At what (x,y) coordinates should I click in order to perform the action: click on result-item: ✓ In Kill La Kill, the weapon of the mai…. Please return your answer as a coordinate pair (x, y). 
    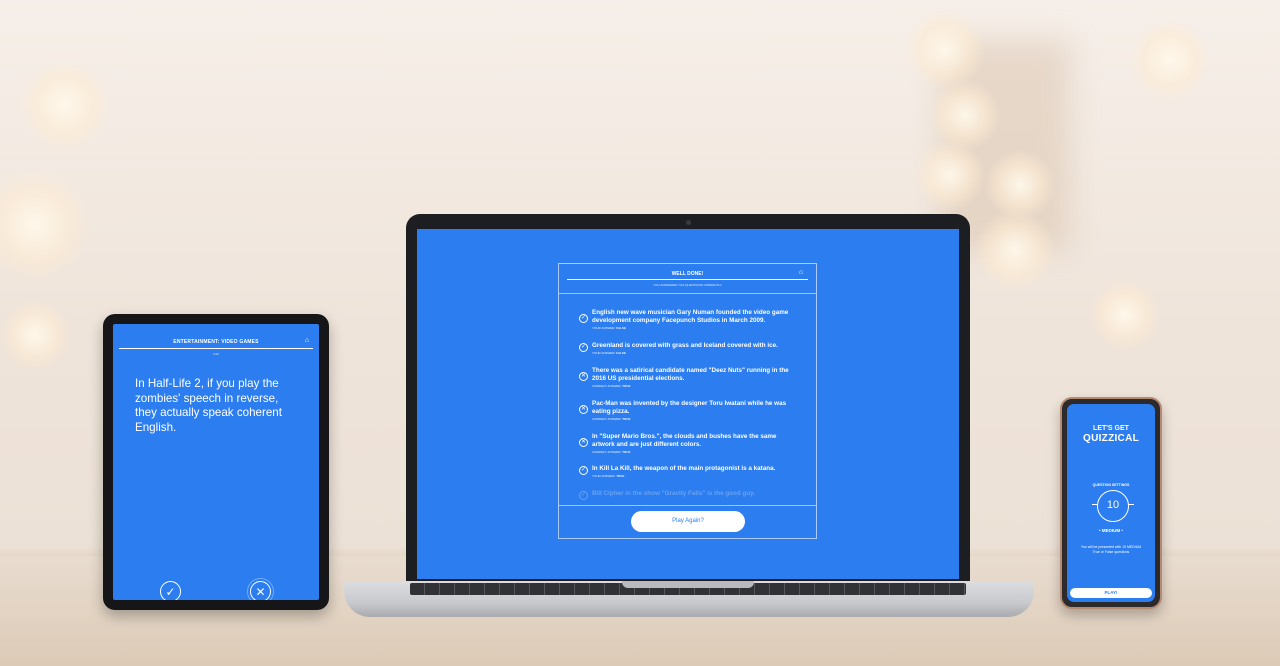
    Looking at the image, I should click on (686, 473).